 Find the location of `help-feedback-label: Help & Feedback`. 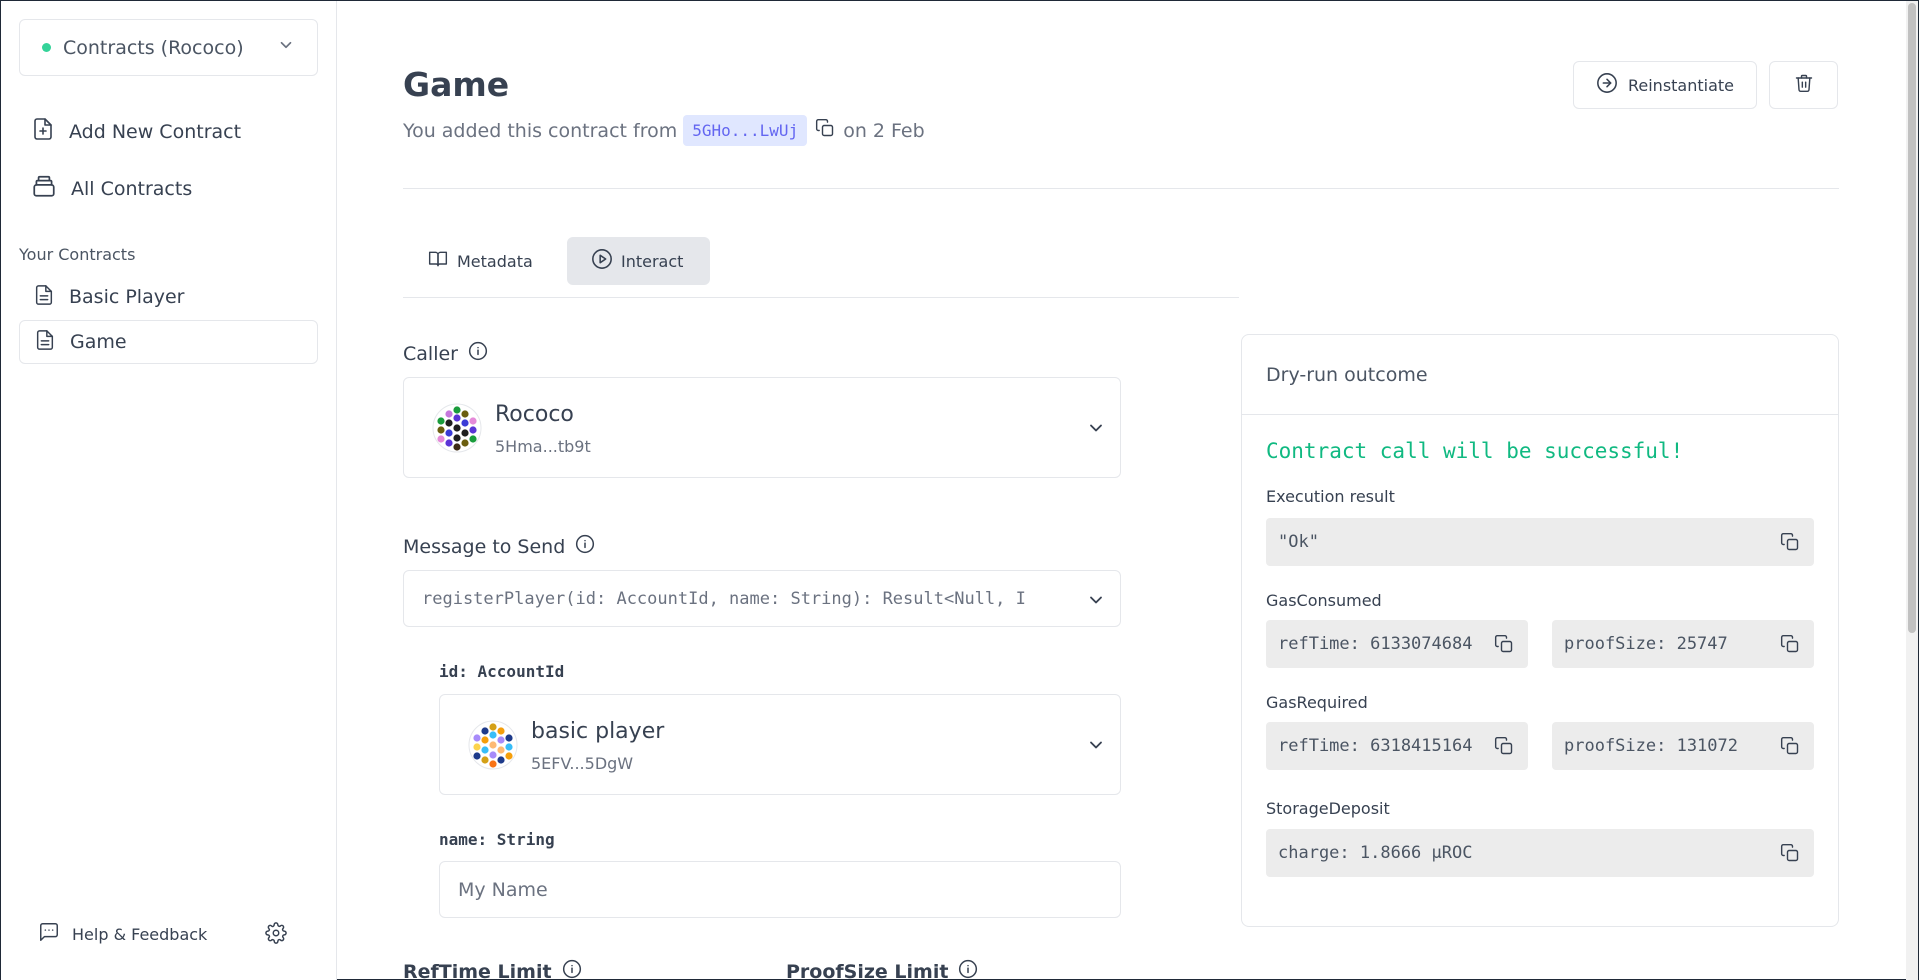

help-feedback-label: Help & Feedback is located at coordinates (140, 934).